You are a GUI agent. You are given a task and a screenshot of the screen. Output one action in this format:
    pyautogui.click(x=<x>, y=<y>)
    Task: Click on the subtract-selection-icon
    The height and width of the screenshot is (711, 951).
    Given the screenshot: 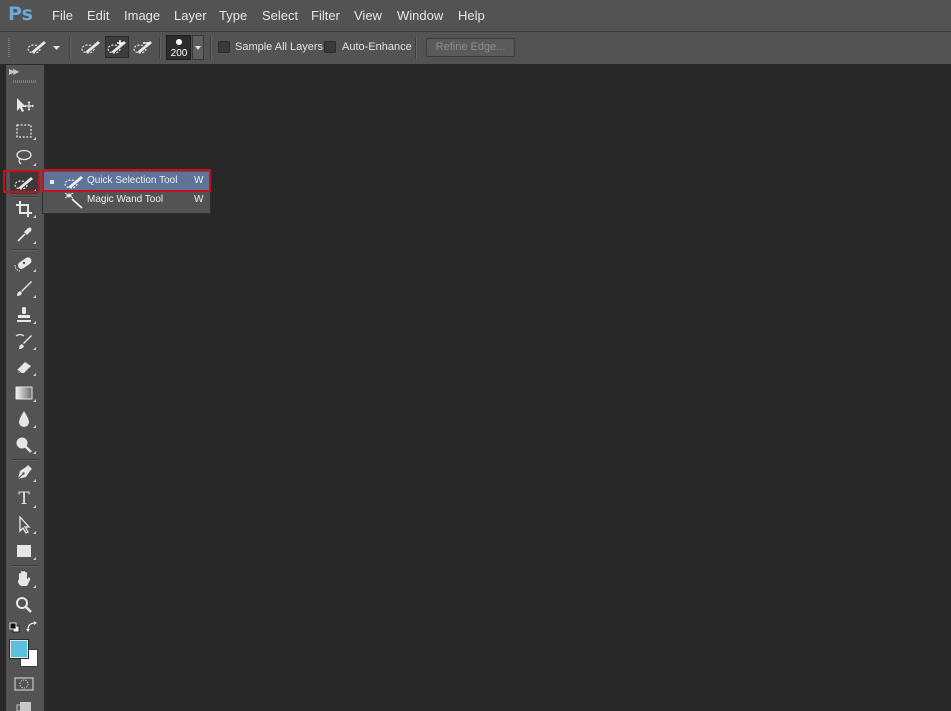 What is the action you would take?
    pyautogui.click(x=142, y=47)
    